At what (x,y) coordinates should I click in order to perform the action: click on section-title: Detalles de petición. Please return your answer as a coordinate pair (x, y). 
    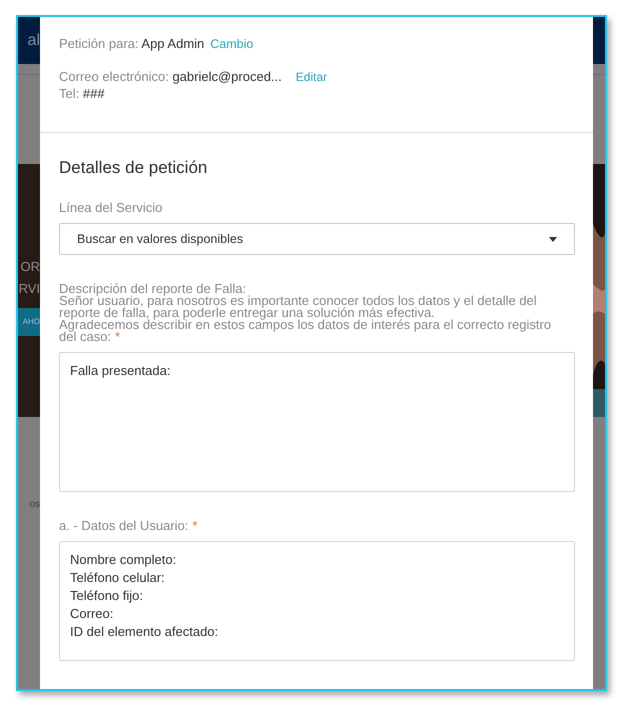
    Looking at the image, I should click on (133, 167).